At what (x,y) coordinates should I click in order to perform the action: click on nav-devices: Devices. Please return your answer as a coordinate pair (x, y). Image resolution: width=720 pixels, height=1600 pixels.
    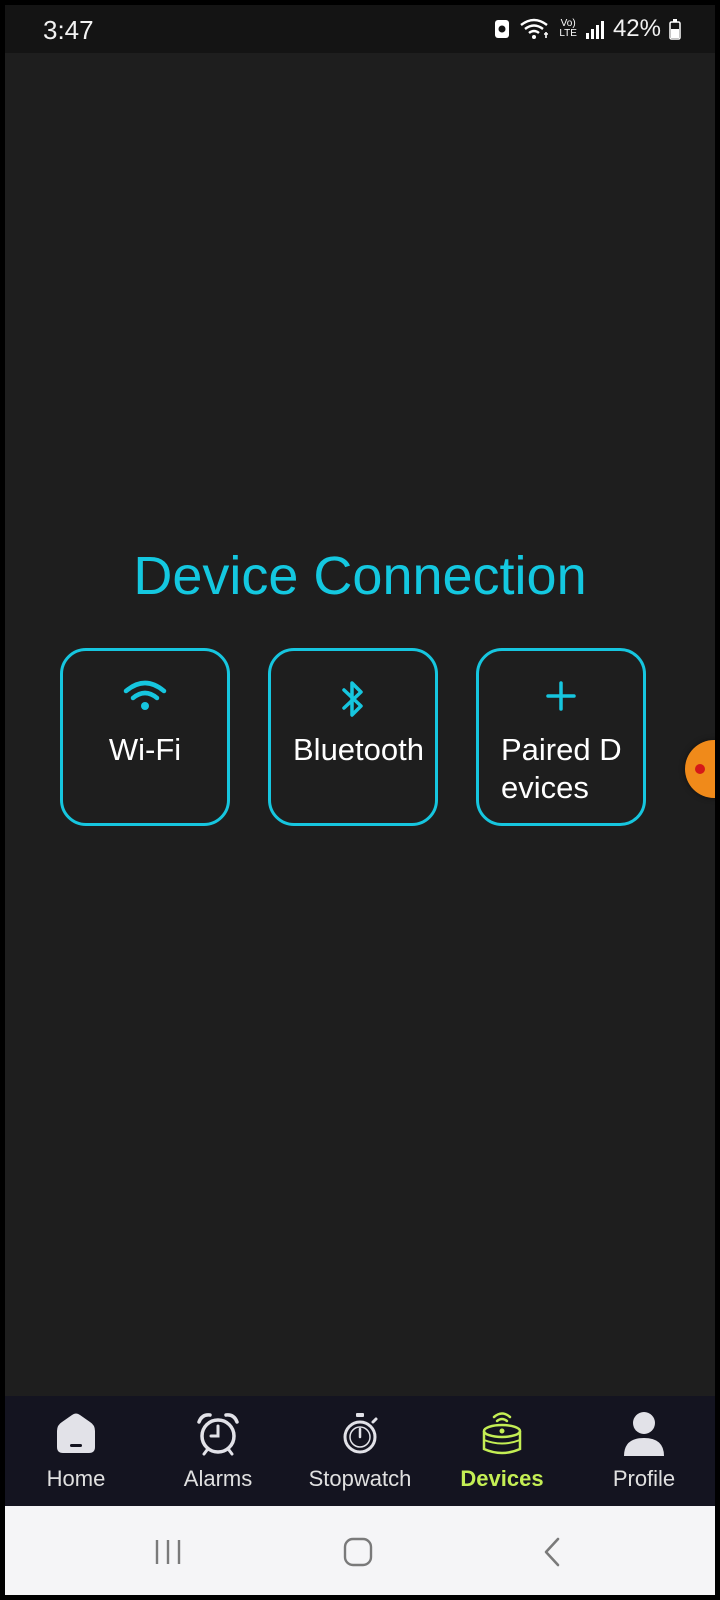
    Looking at the image, I should click on (502, 1451).